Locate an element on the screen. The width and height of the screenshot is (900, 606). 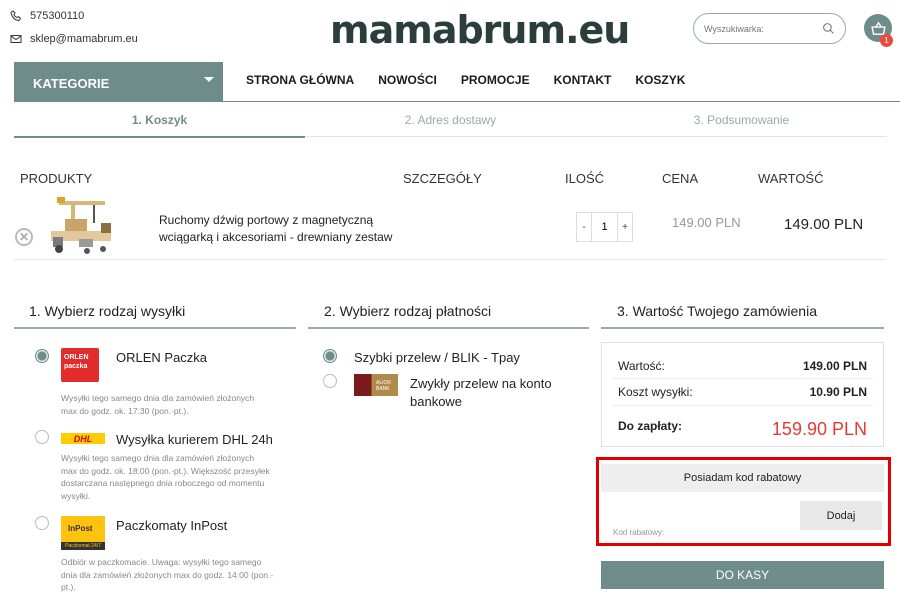
alior-logo-text: ALIOR BANK is located at coordinates (384, 386).